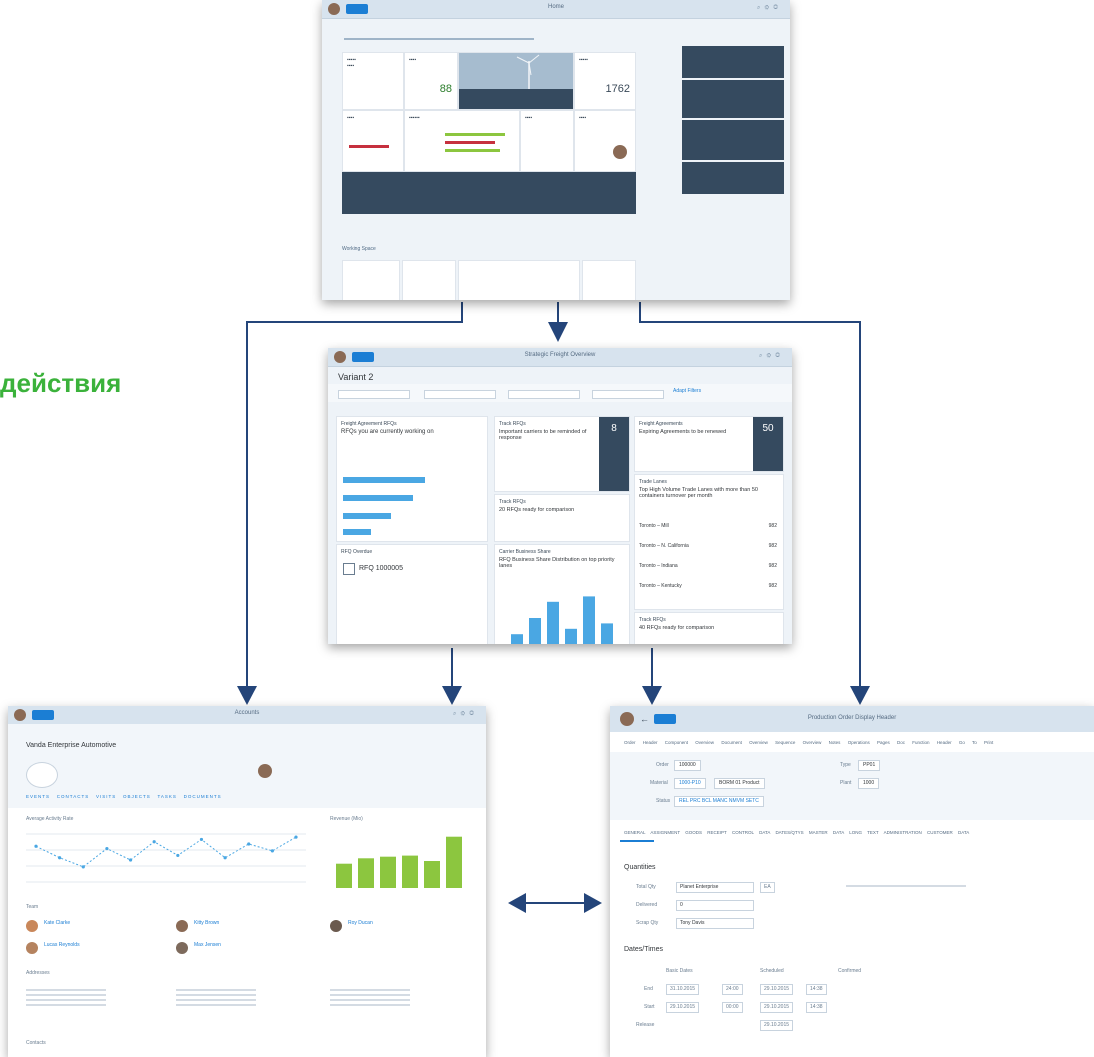 The height and width of the screenshot is (1057, 1094). What do you see at coordinates (968, 742) in the screenshot?
I see `menu-item: Go To` at bounding box center [968, 742].